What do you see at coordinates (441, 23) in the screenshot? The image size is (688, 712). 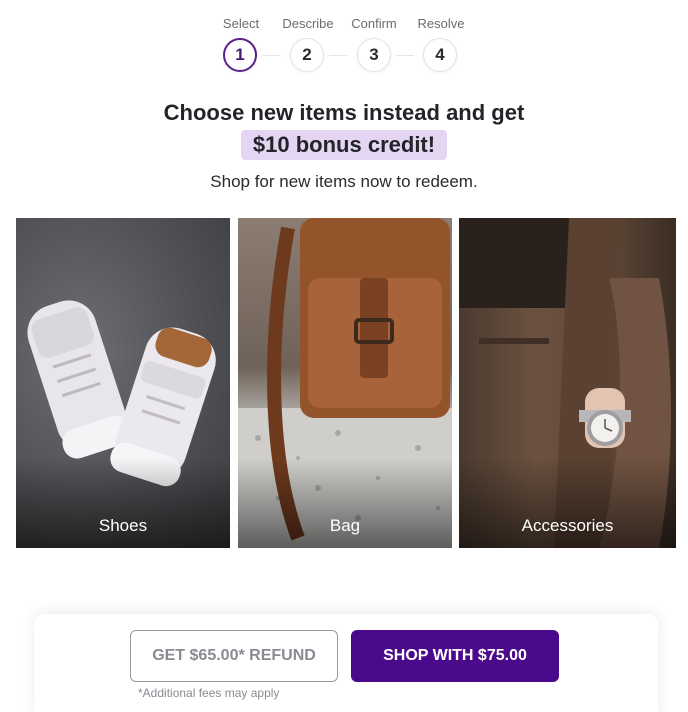 I see `step-label-resolve: Resolve` at bounding box center [441, 23].